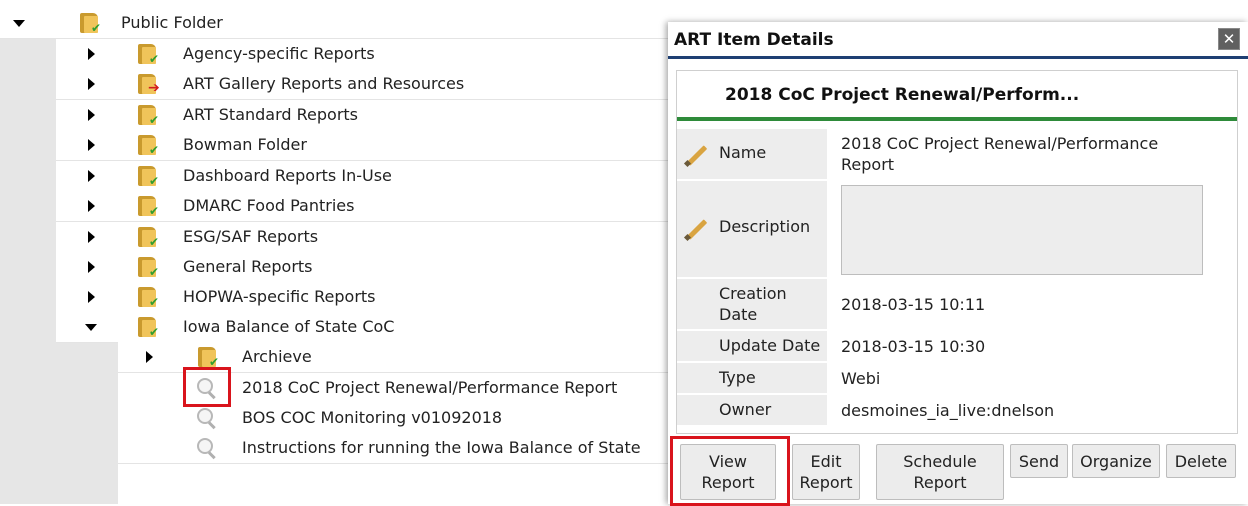 The image size is (1248, 506). What do you see at coordinates (1039, 461) in the screenshot?
I see `send-button: Send` at bounding box center [1039, 461].